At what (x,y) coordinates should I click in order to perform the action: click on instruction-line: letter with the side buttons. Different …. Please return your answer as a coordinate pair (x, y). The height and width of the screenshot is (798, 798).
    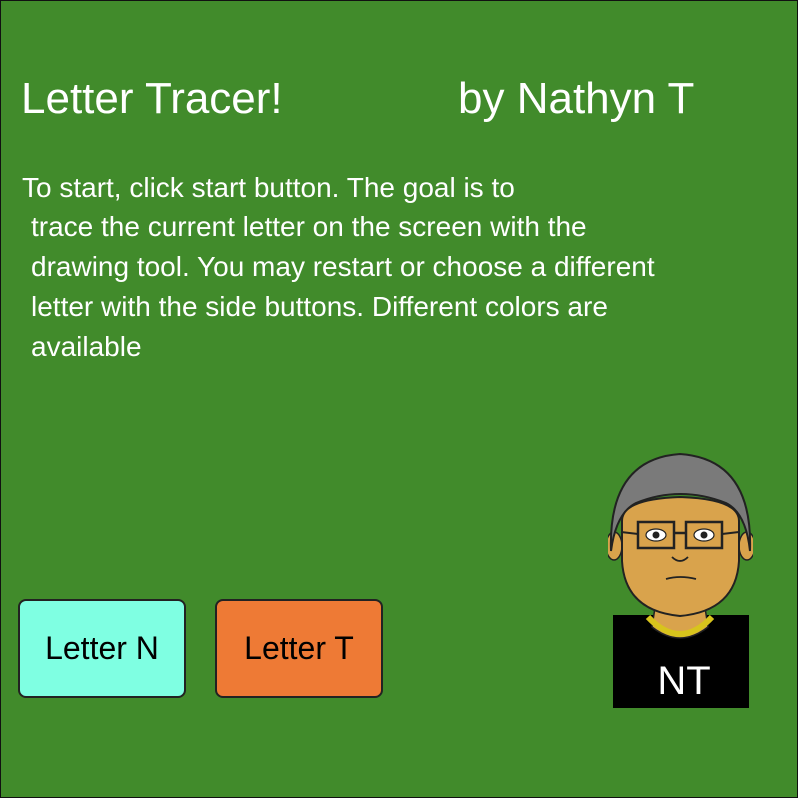
    Looking at the image, I should click on (319, 306).